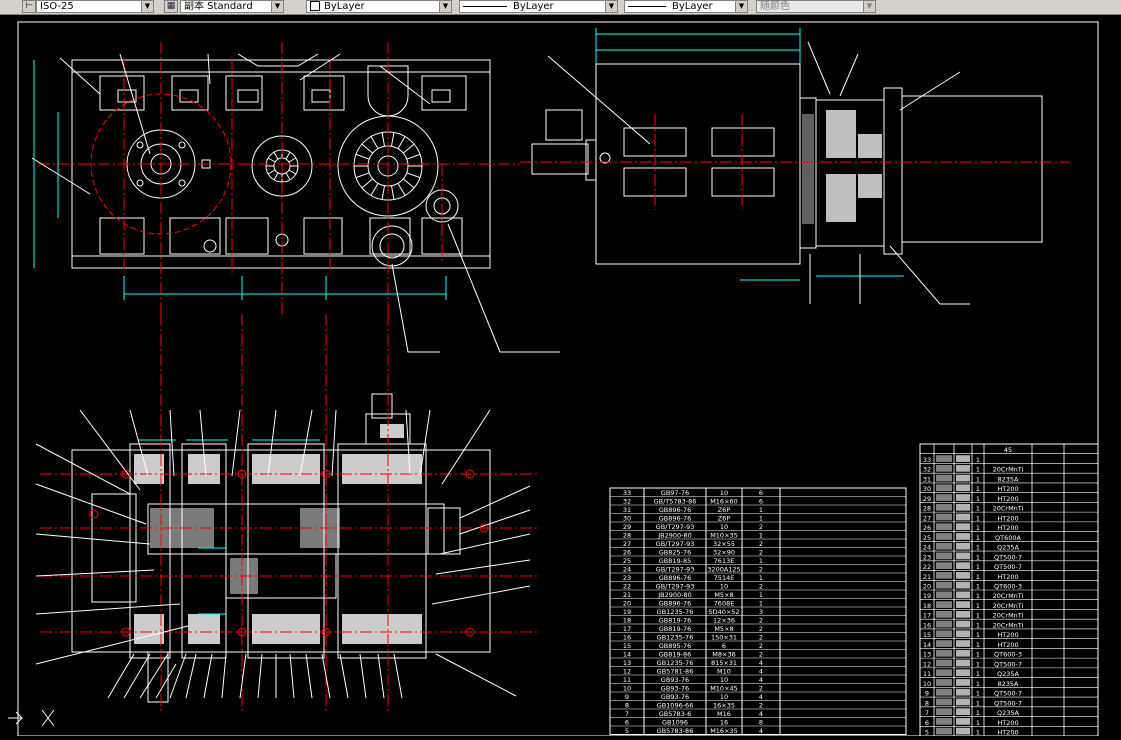 The image size is (1121, 740). I want to click on dimstyle-dropdown: ISO-25 ▼, so click(95, 6).